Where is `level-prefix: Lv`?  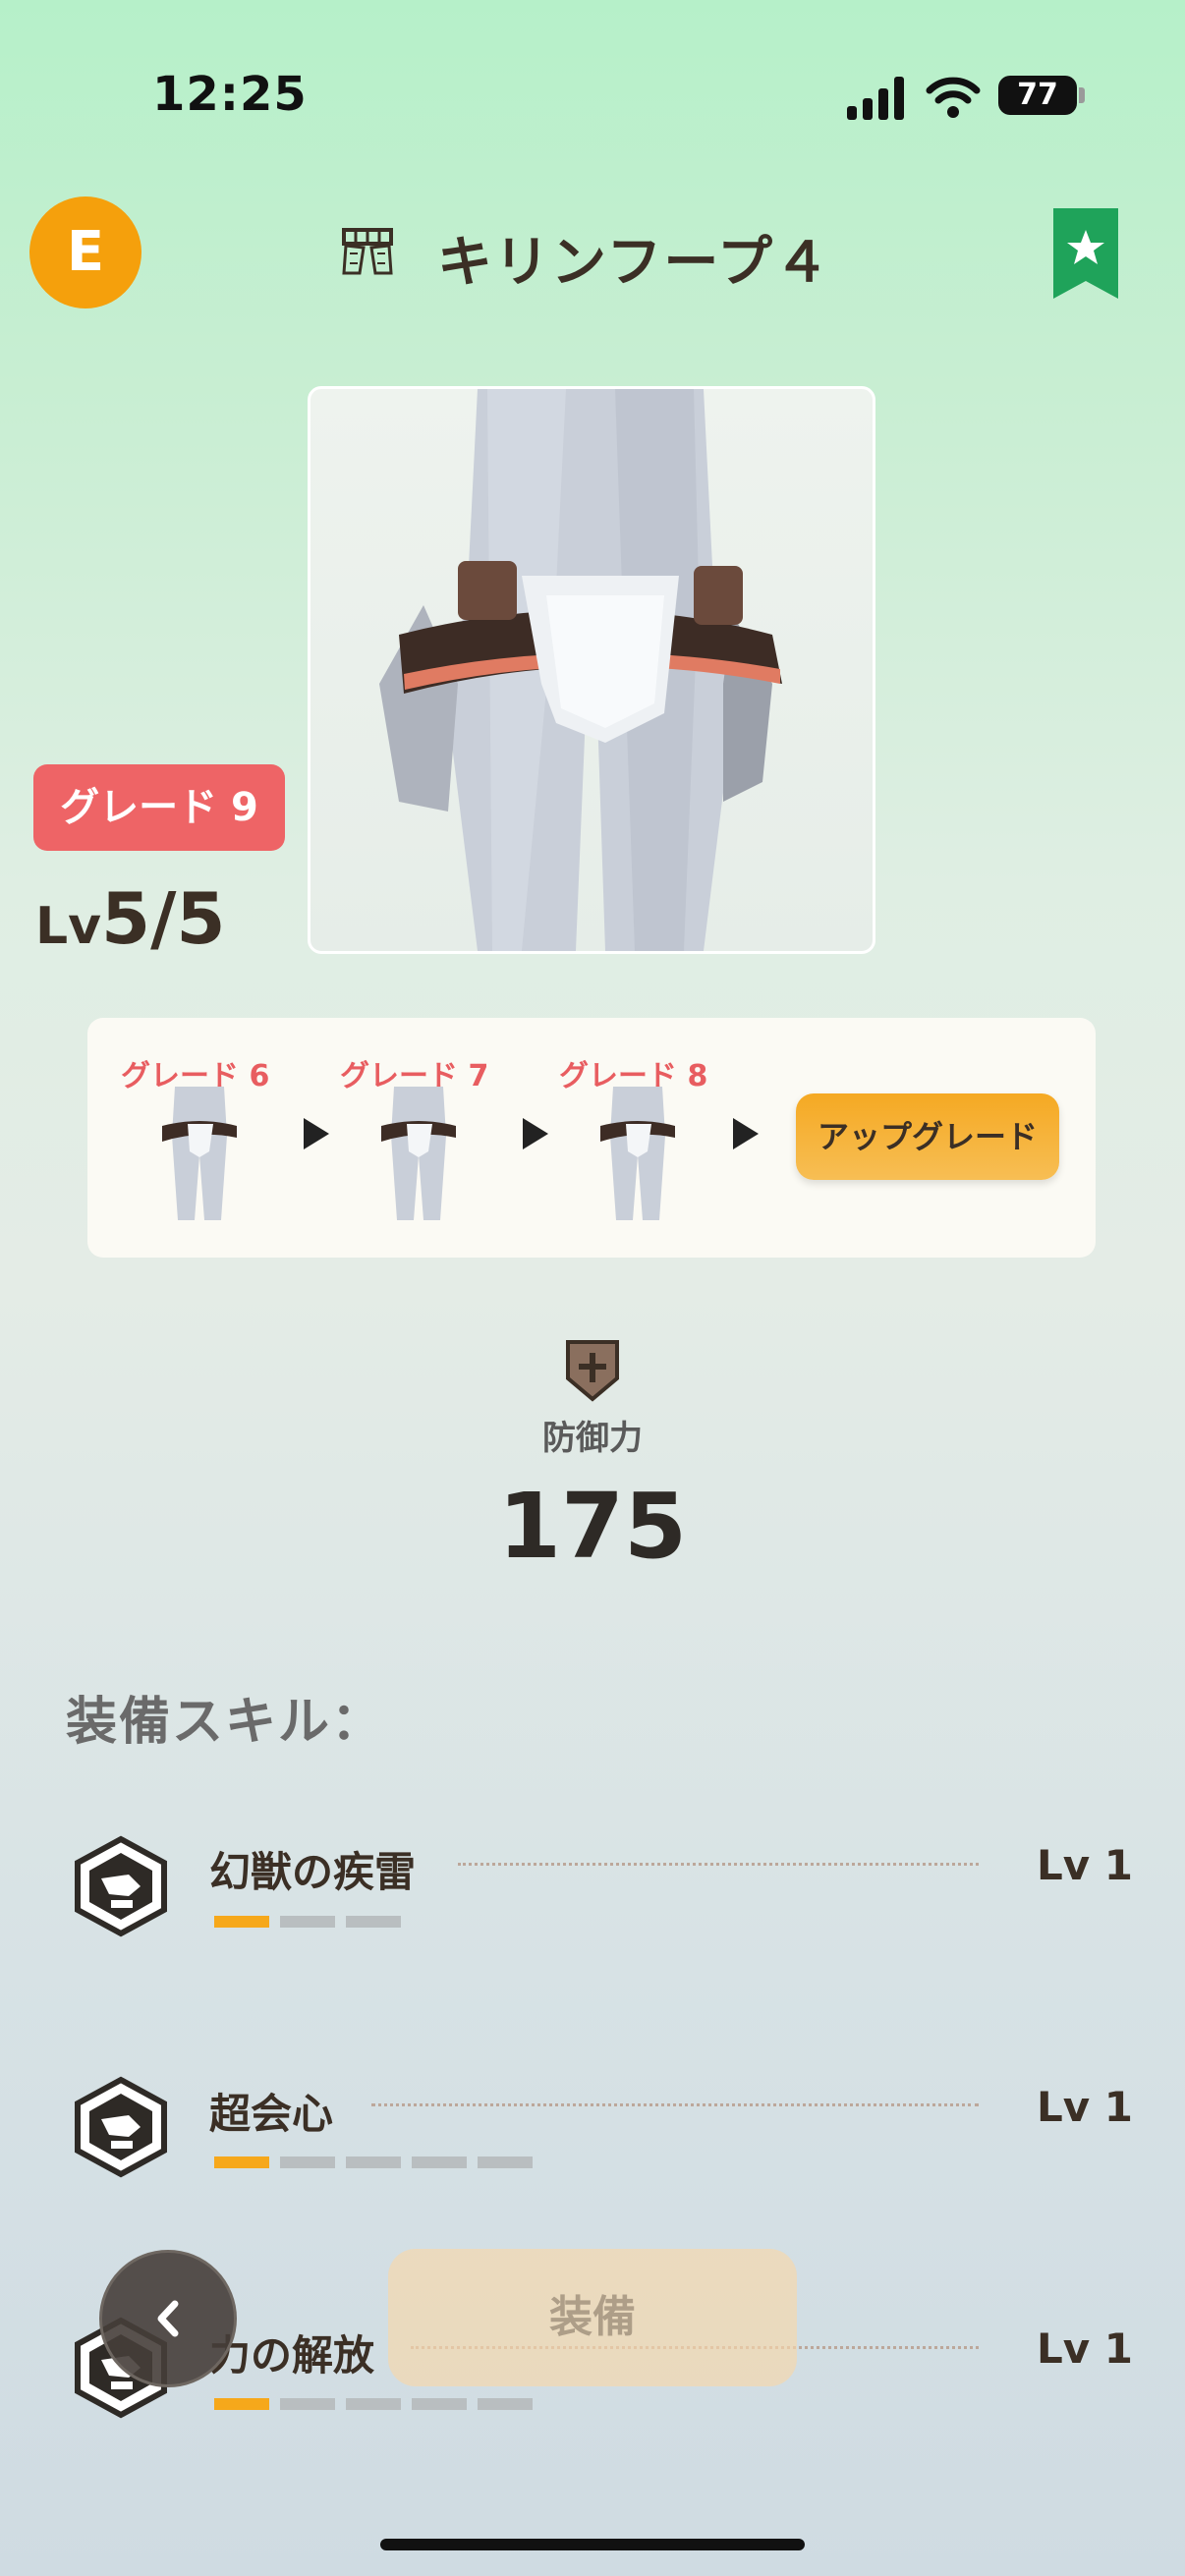
level-prefix: Lv is located at coordinates (68, 926).